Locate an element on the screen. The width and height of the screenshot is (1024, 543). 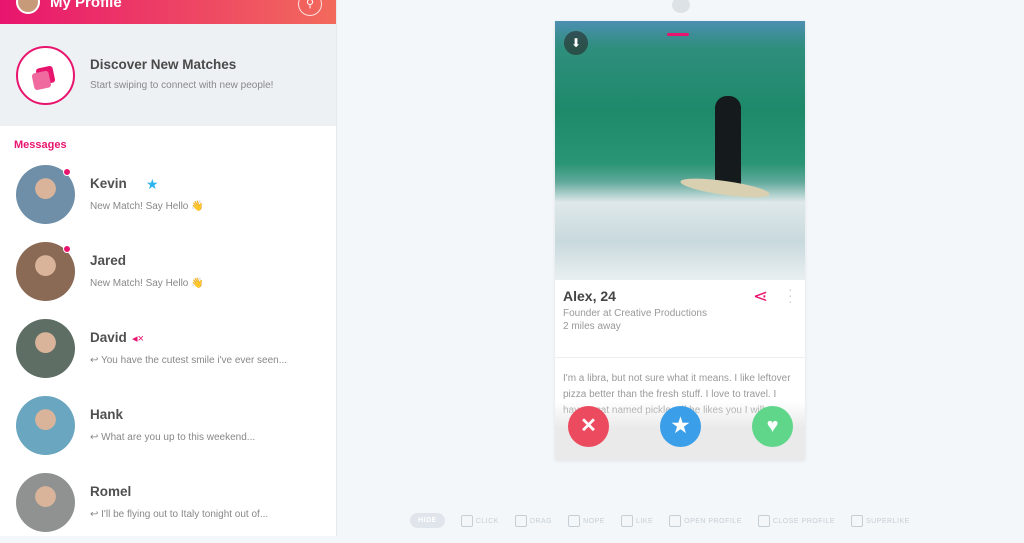
my-profile-title: My Profile is located at coordinates (86, 5).